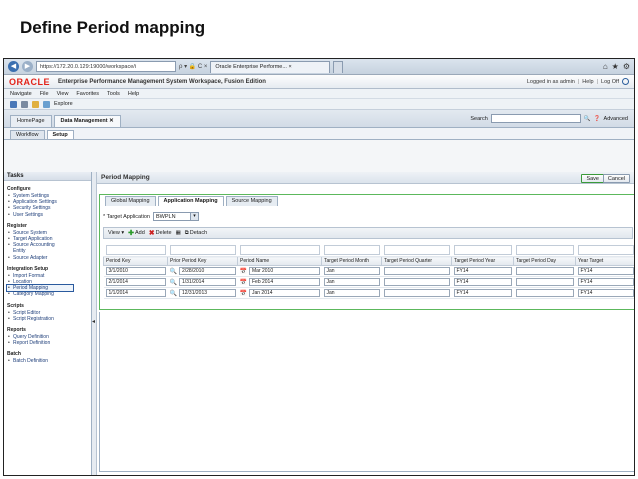 The height and width of the screenshot is (479, 638). Describe the element at coordinates (49, 215) in the screenshot. I see `task-user-settings: User Settings` at that location.